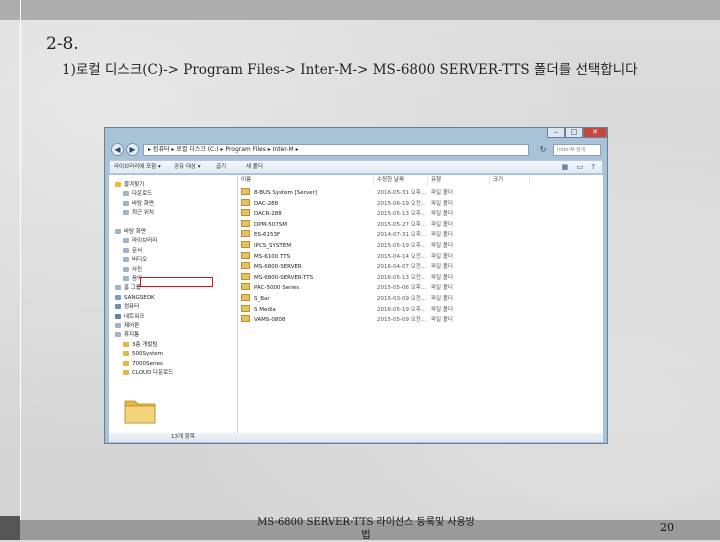 This screenshot has height=542, width=720. What do you see at coordinates (420, 246) in the screenshot?
I see `file-row: IPCS_SYSTEM 2015-05-19 오후... 파일 폴더` at bounding box center [420, 246].